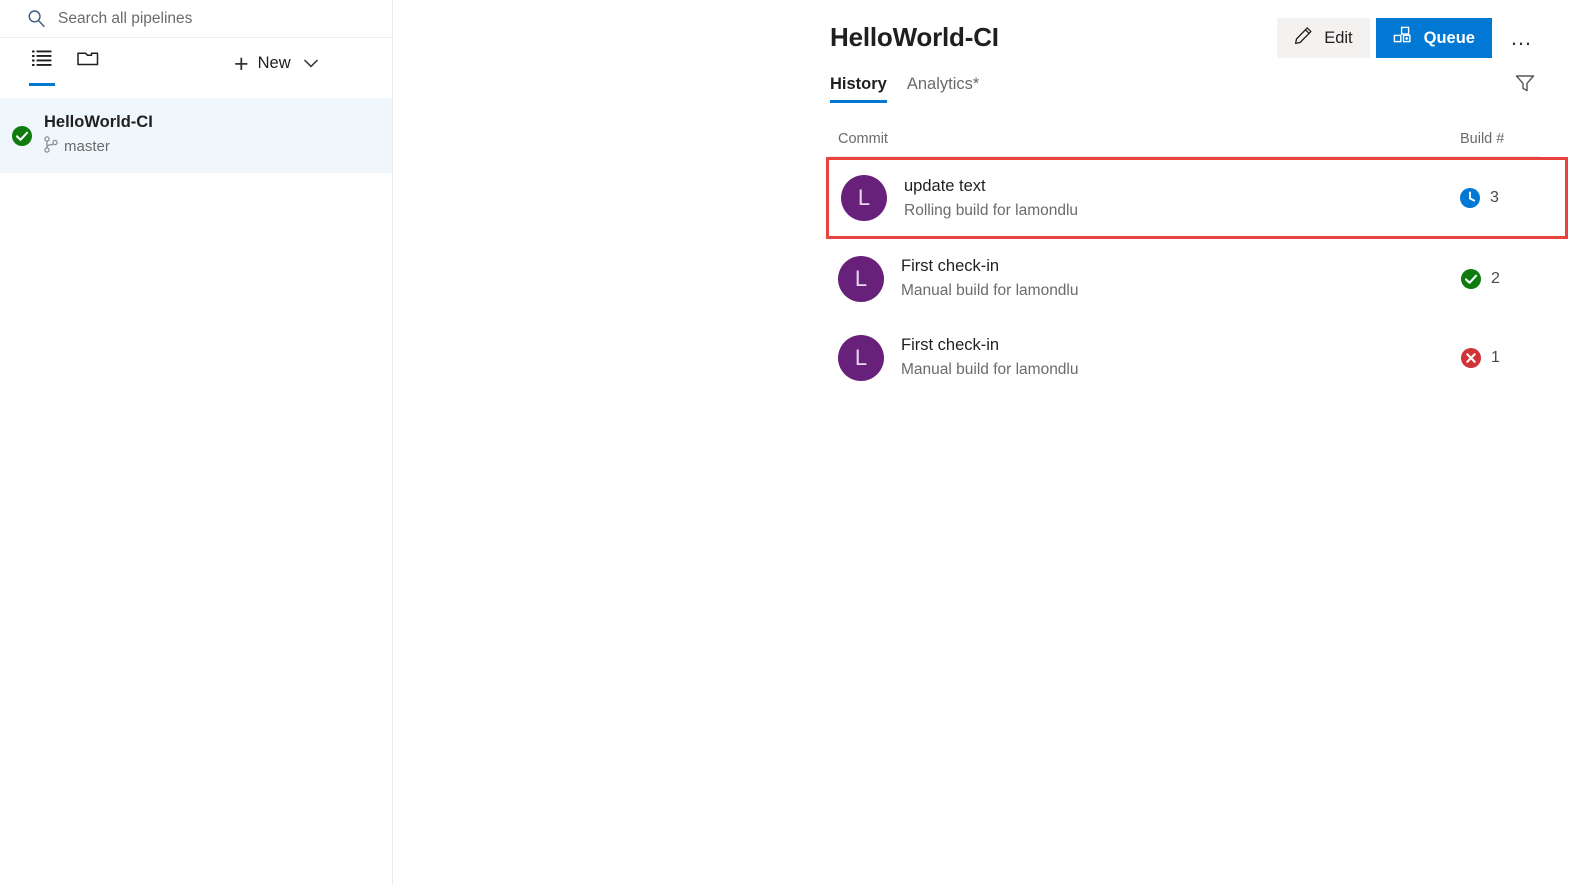 This screenshot has width=1582, height=884. Describe the element at coordinates (914, 37) in the screenshot. I see `page-title: HelloWorld-CI` at that location.